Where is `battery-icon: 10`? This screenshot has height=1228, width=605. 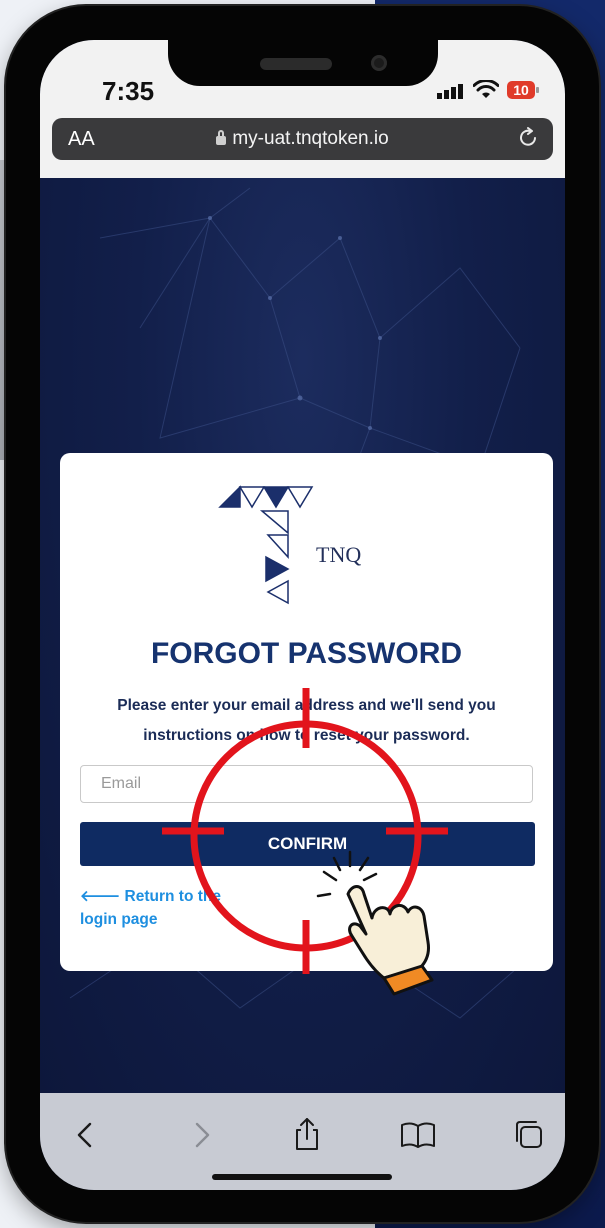 battery-icon: 10 is located at coordinates (523, 90).